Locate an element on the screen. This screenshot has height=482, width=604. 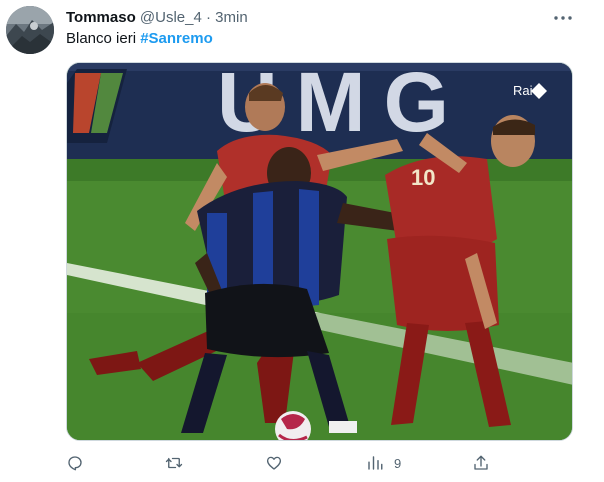
retweet-button is located at coordinates (174, 463).